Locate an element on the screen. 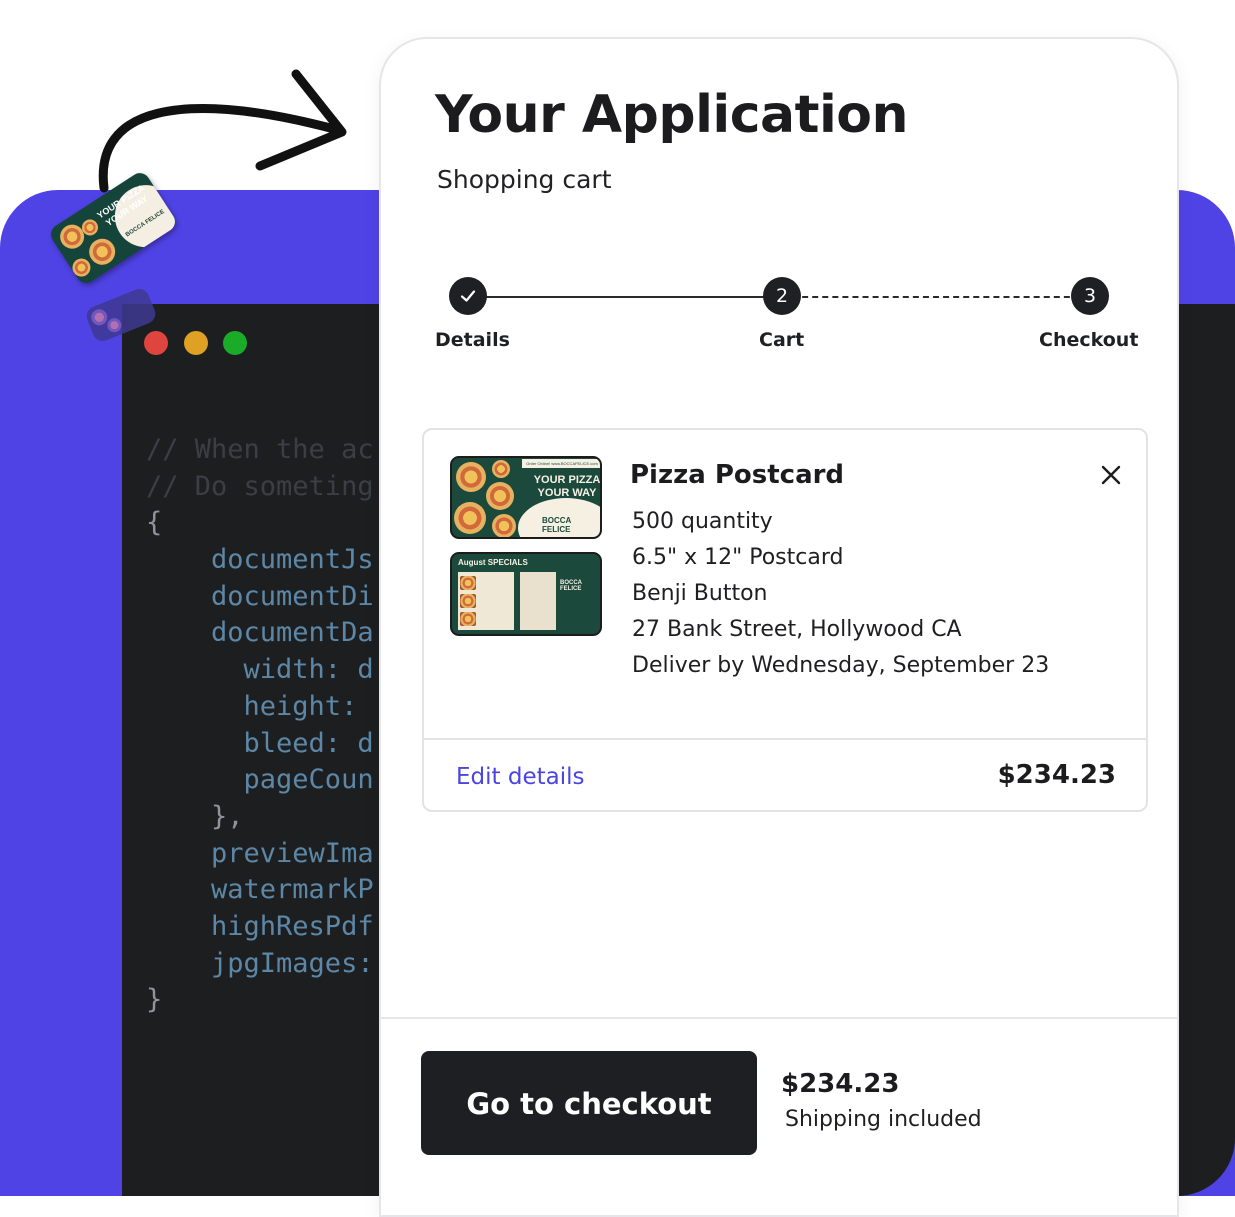 The width and height of the screenshot is (1235, 1217). item-recipient: Benji Button is located at coordinates (700, 593).